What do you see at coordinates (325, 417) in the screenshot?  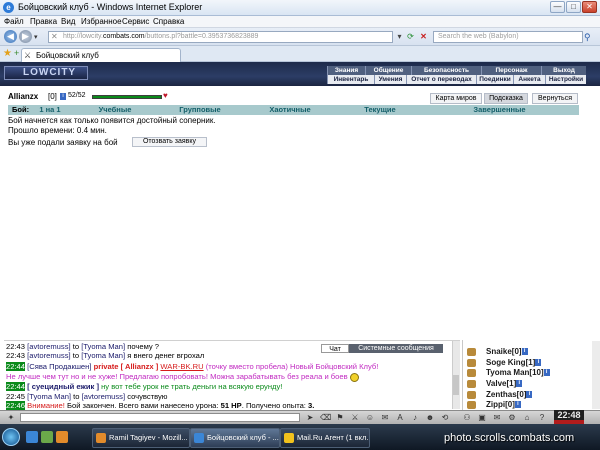 I see `clear-icon: ⌫` at bounding box center [325, 417].